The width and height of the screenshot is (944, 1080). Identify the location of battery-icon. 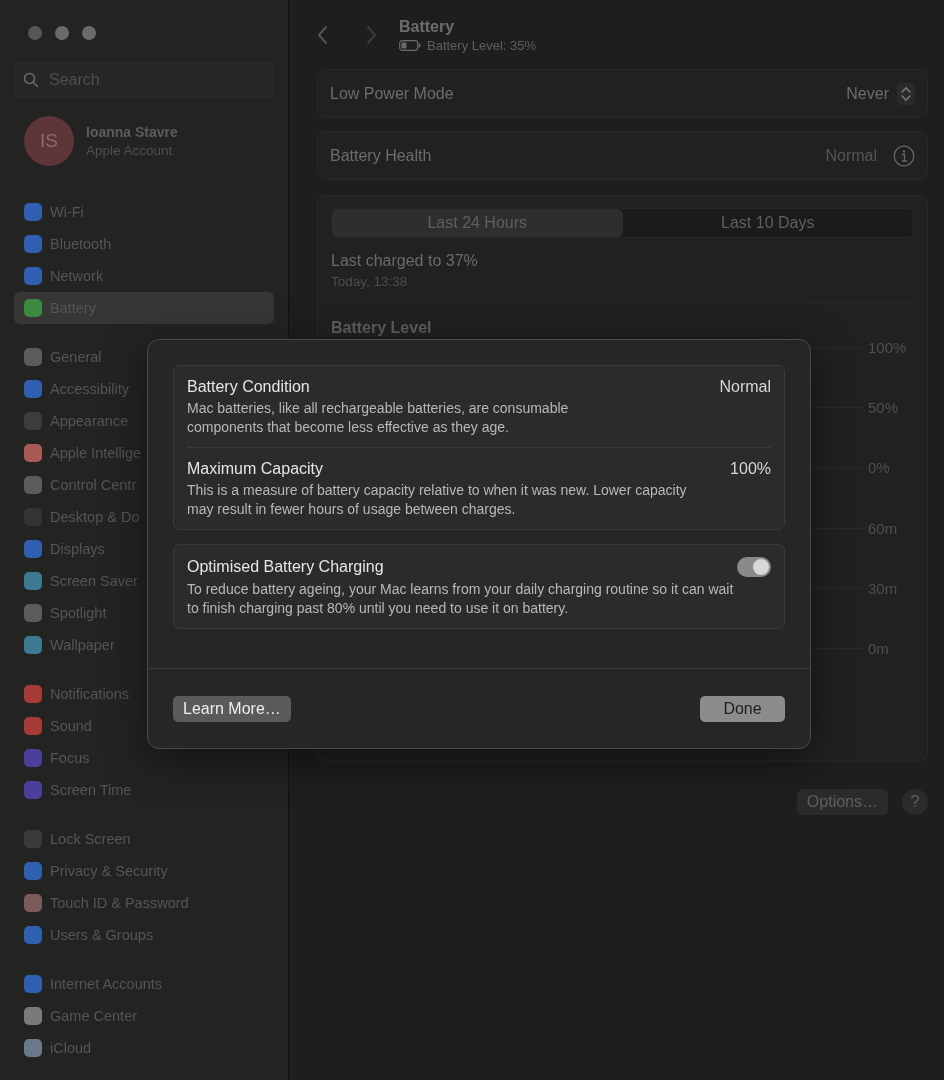
(410, 45).